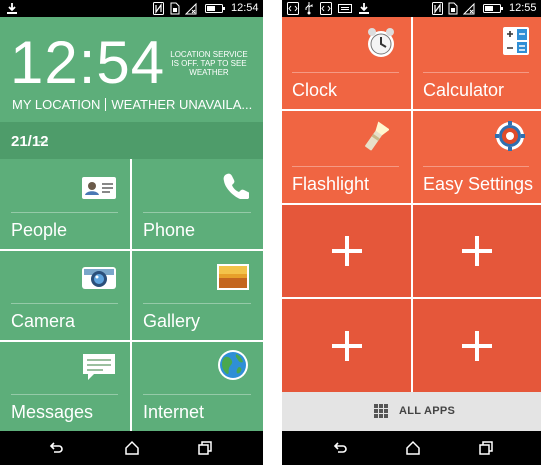  I want to click on location-label: MY LOCATION, so click(56, 104).